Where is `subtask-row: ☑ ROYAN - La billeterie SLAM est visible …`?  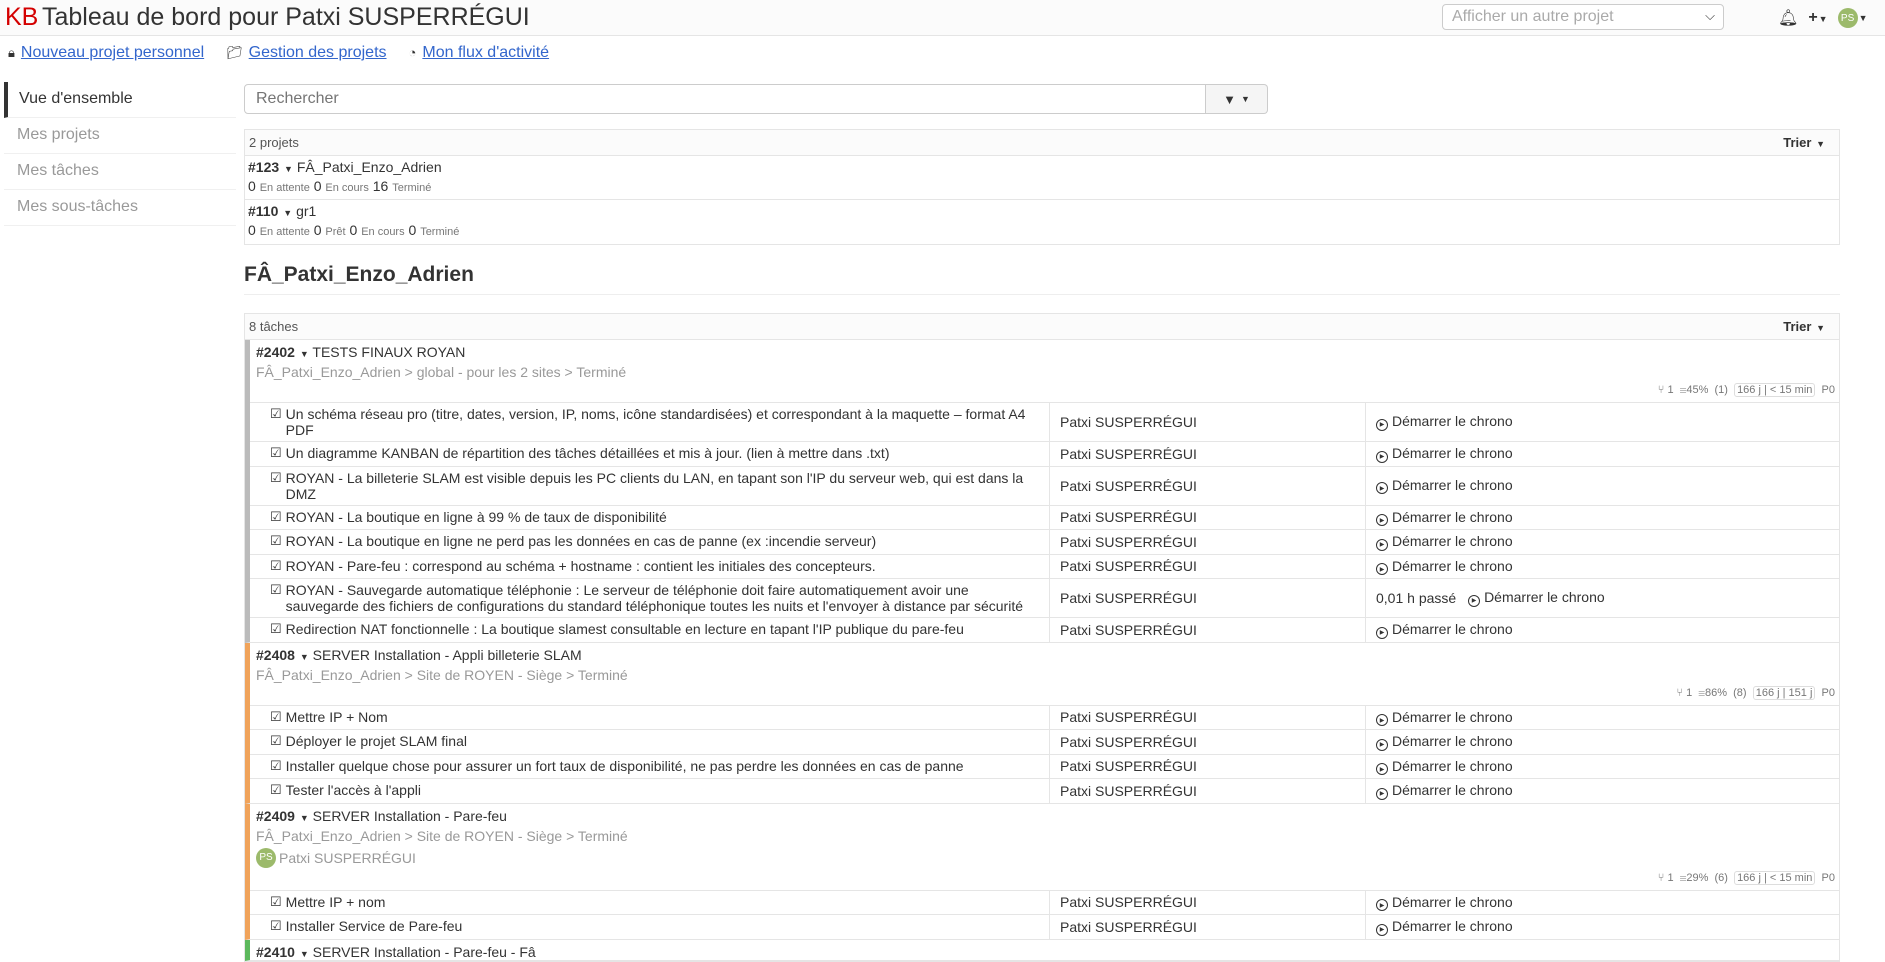
subtask-row: ☑ ROYAN - La billeterie SLAM est visible … is located at coordinates (1044, 485).